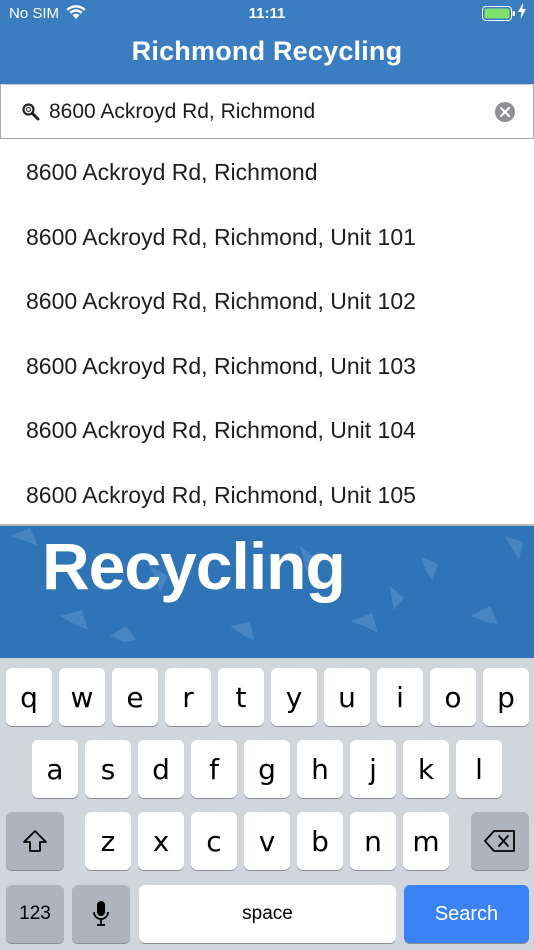 Image resolution: width=534 pixels, height=950 pixels. I want to click on recycling-banner: Recycling, so click(267, 591).